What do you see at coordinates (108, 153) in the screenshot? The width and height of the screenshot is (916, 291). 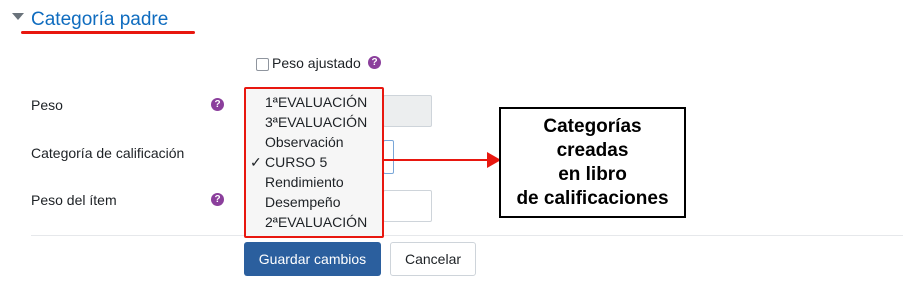 I see `categoria-label: Categoría de calificación` at bounding box center [108, 153].